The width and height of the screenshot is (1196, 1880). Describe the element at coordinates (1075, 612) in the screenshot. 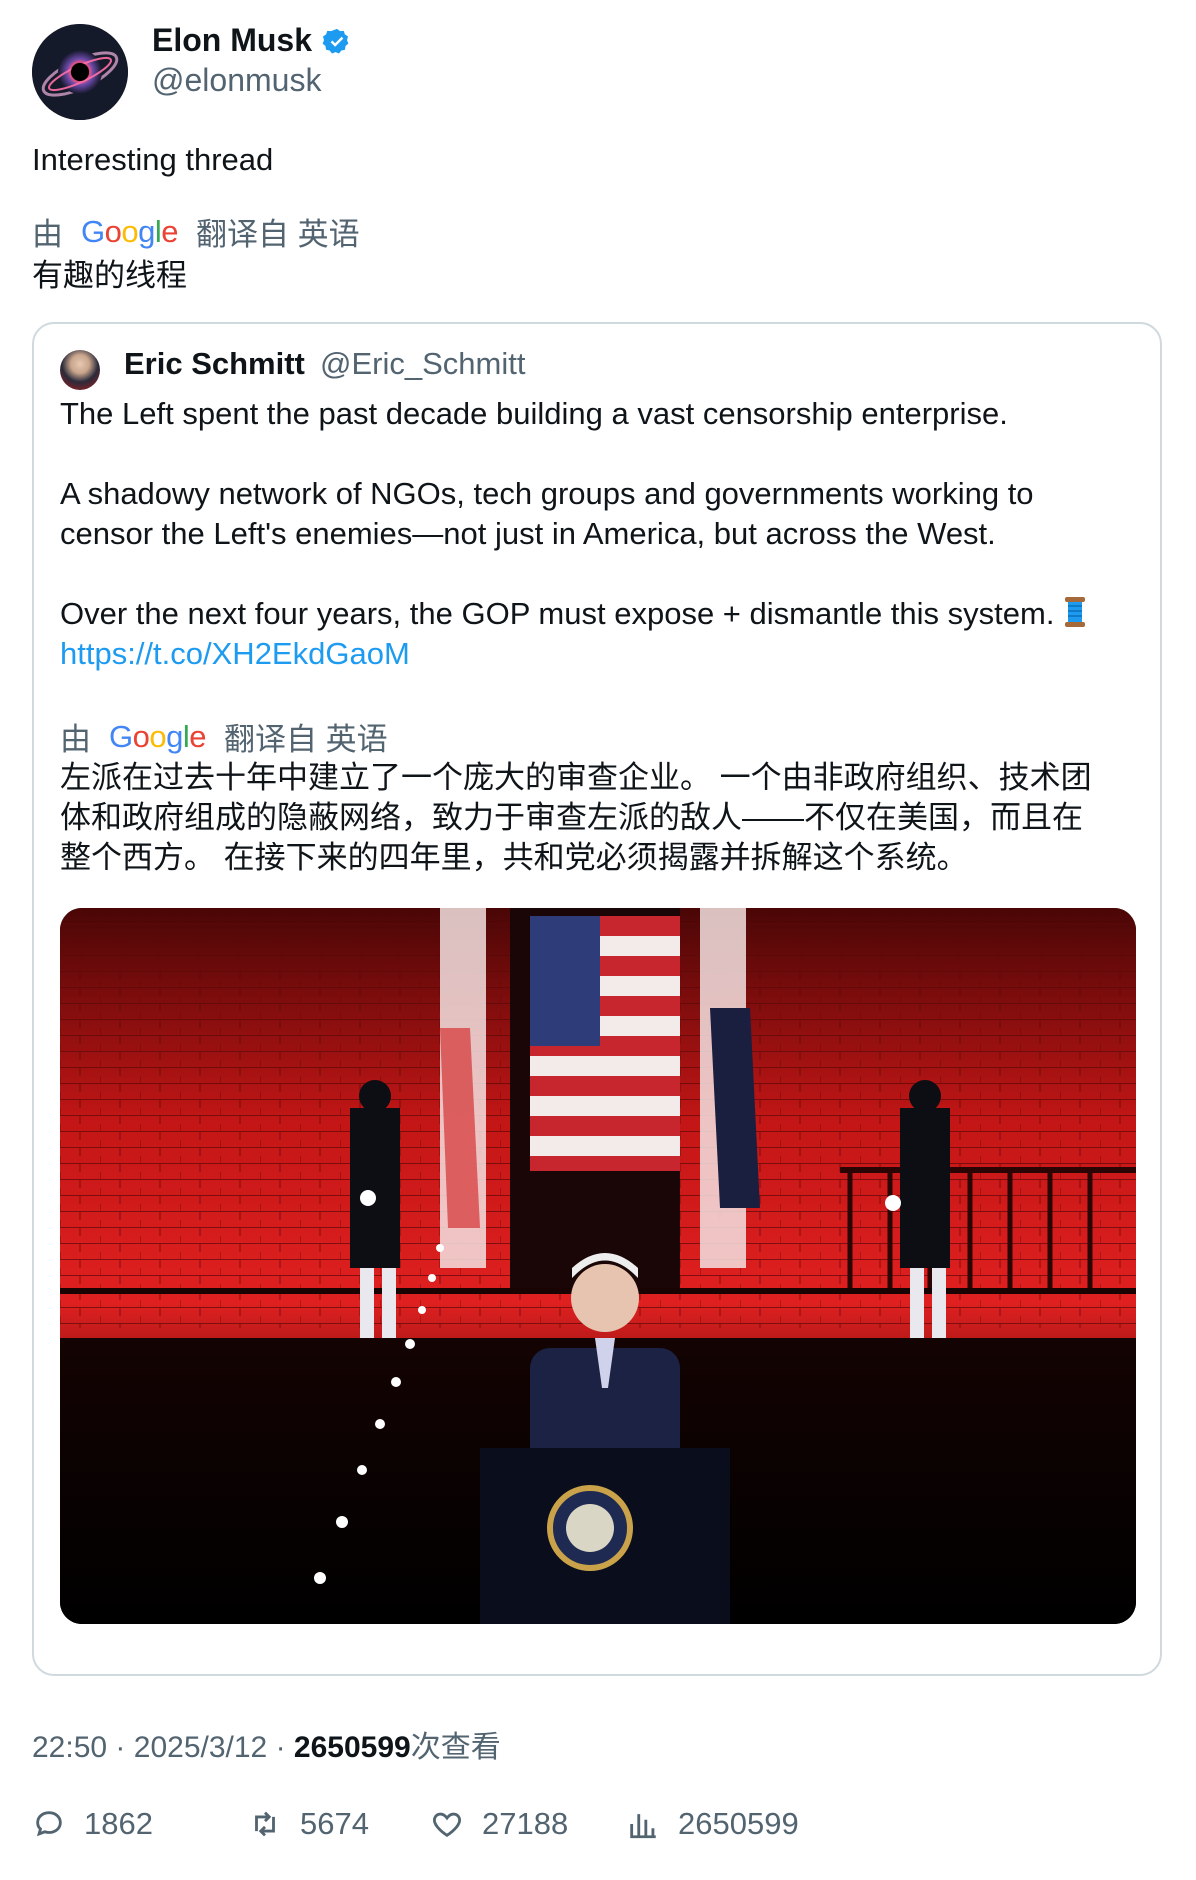

I see `spool-of-thread-icon` at that location.